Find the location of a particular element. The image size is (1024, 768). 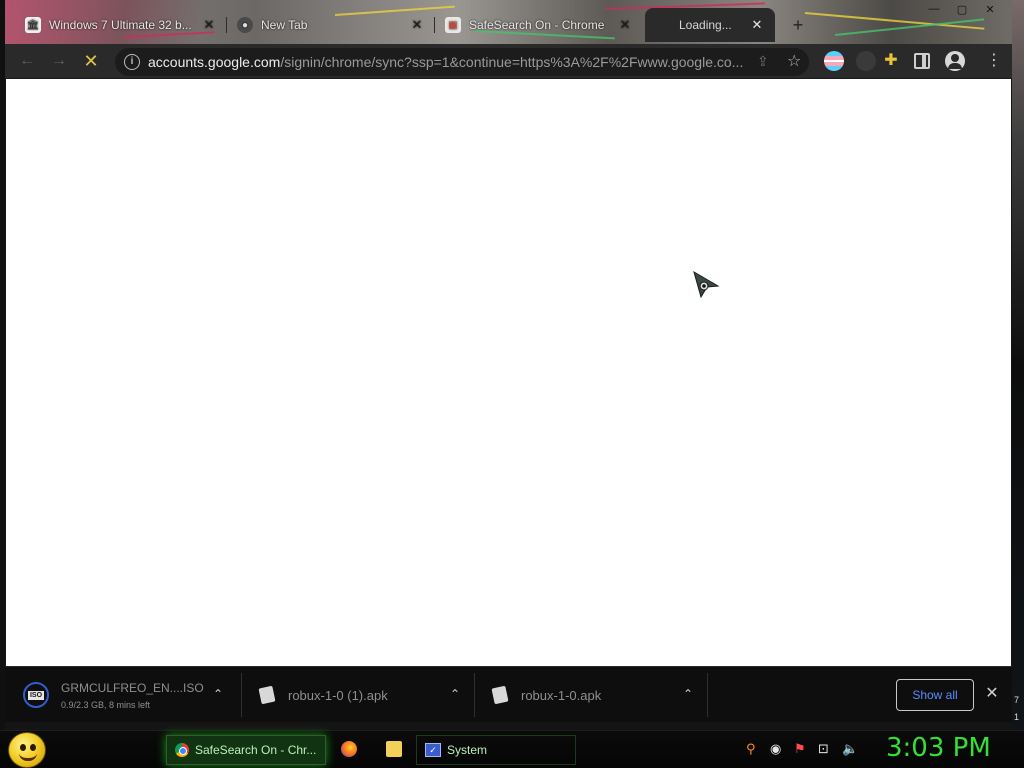

download-name: robux-1-0.apk is located at coordinates (561, 695).